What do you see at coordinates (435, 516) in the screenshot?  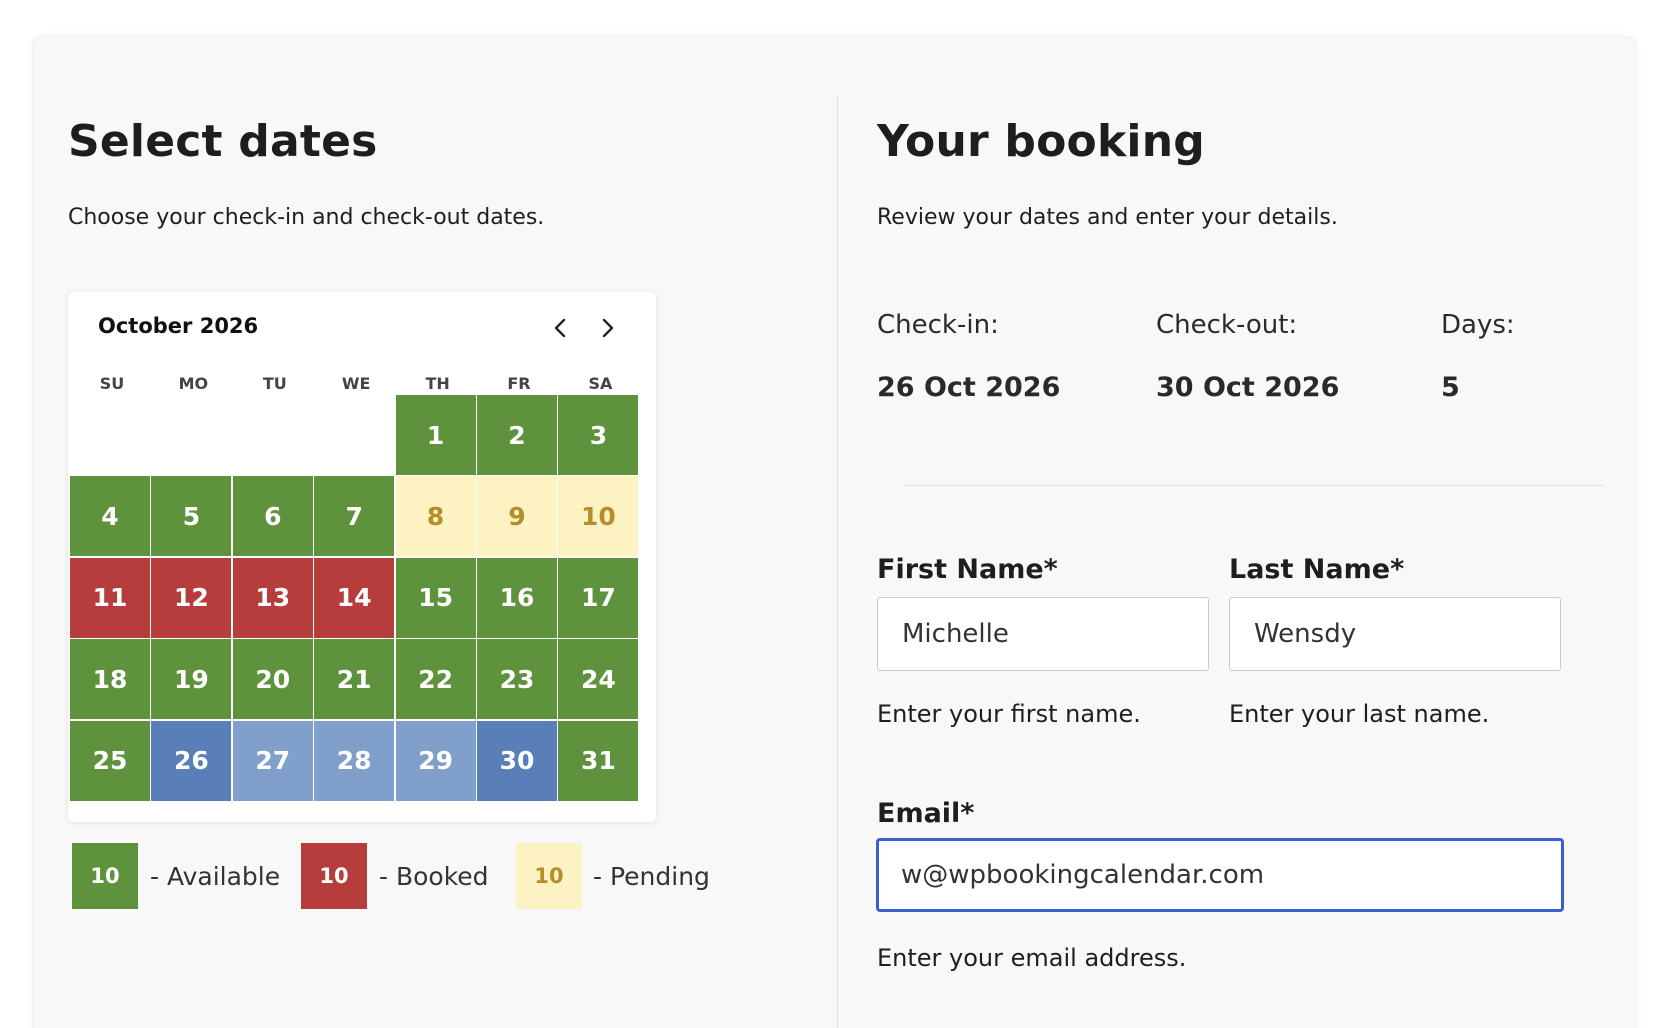 I see `calendar-day-8: 8` at bounding box center [435, 516].